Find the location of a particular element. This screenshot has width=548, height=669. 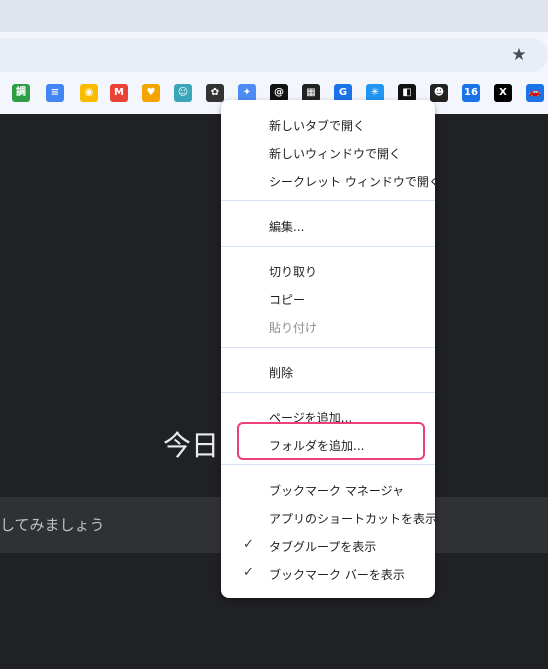

menu-item-delete: 削除 is located at coordinates (281, 372).